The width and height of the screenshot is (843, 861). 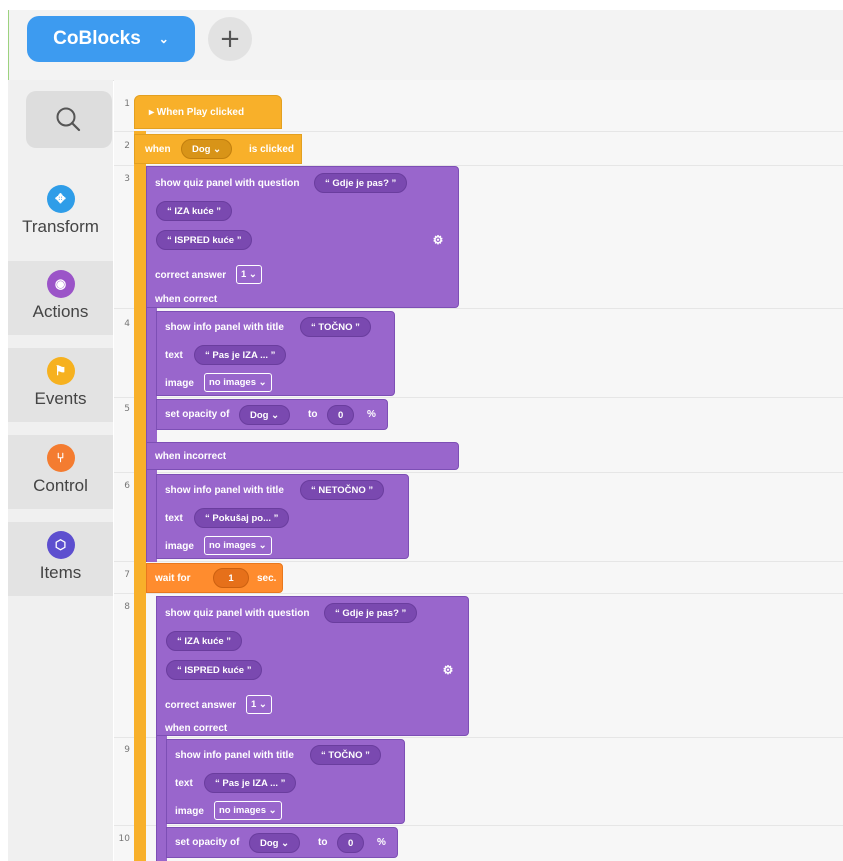 I want to click on category-items: ⬡ Items, so click(x=60, y=559).